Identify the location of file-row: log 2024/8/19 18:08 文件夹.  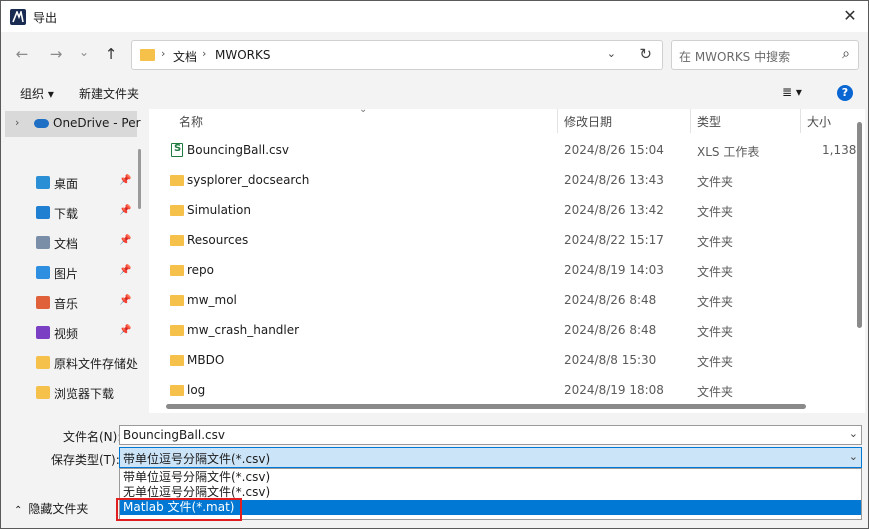
(501, 391).